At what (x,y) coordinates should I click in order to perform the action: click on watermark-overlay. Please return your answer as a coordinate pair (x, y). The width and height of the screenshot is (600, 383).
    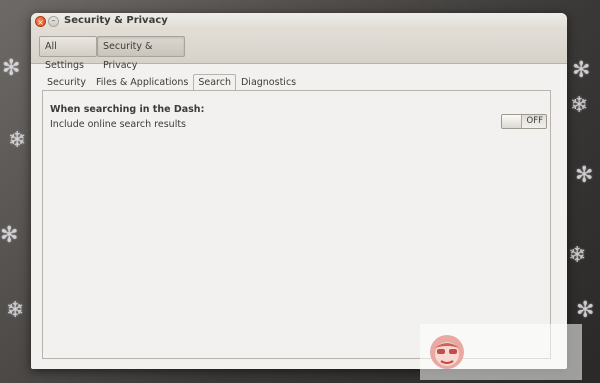
    Looking at the image, I should click on (501, 352).